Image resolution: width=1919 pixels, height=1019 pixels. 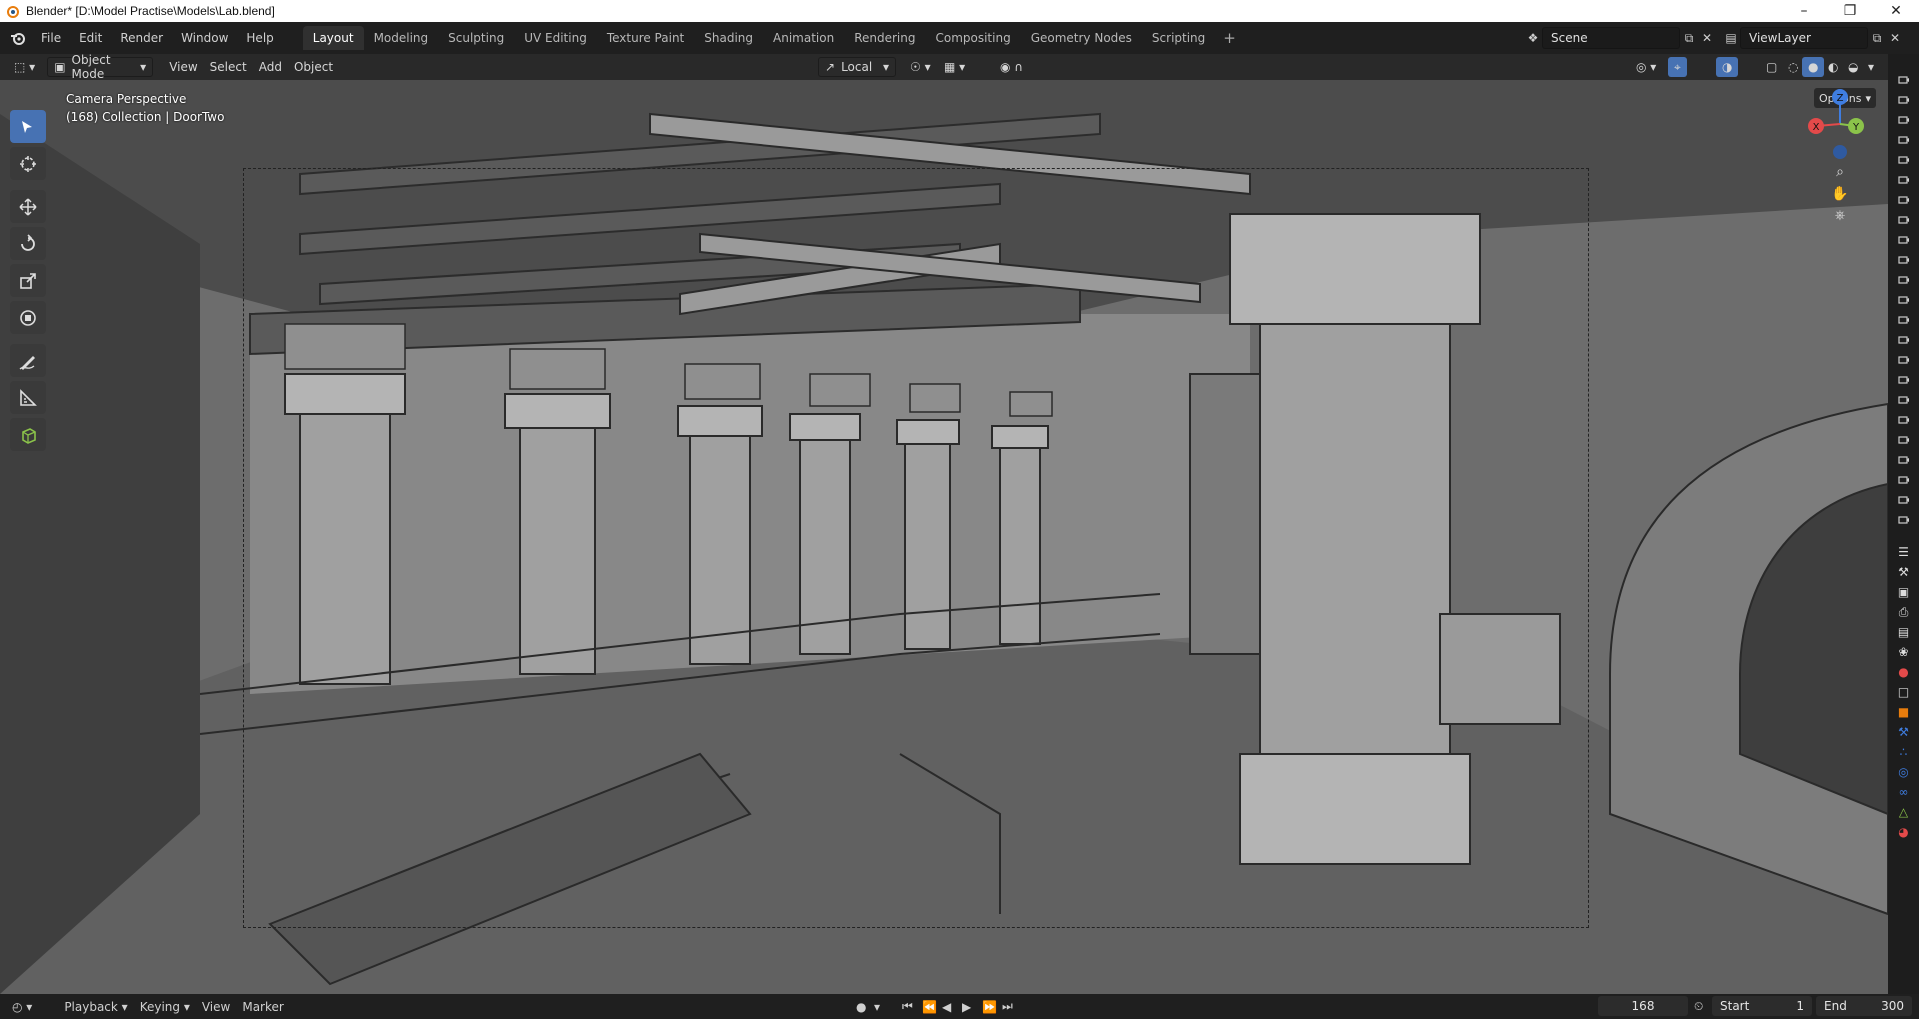 What do you see at coordinates (1903, 672) in the screenshot?
I see `world-properties-icon: ●` at bounding box center [1903, 672].